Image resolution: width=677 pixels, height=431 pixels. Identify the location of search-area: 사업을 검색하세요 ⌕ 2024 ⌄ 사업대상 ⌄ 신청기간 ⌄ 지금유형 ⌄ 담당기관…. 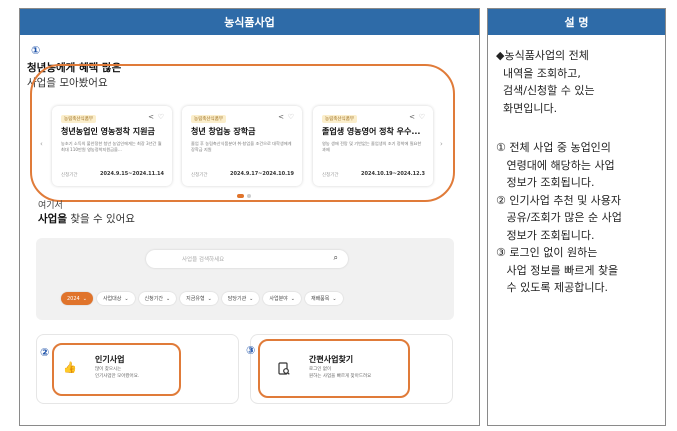
(245, 279).